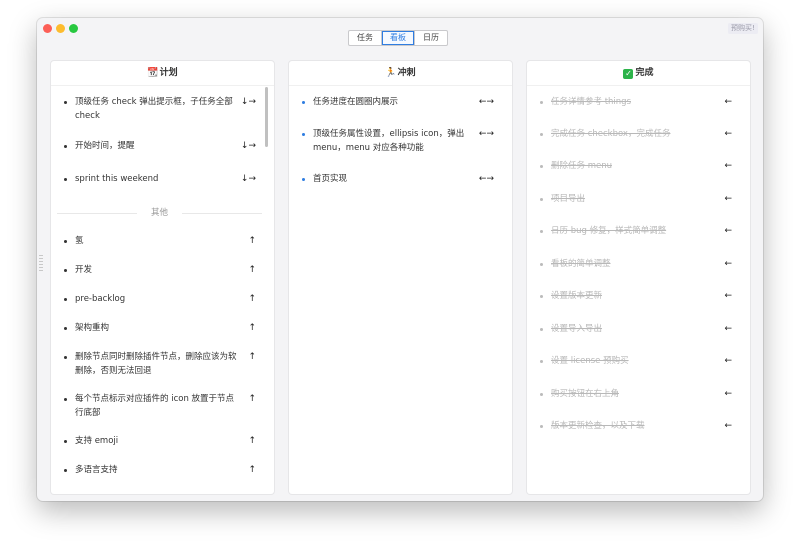 The height and width of the screenshot is (555, 800). Describe the element at coordinates (73, 28) in the screenshot. I see `zoom-window-button` at that location.